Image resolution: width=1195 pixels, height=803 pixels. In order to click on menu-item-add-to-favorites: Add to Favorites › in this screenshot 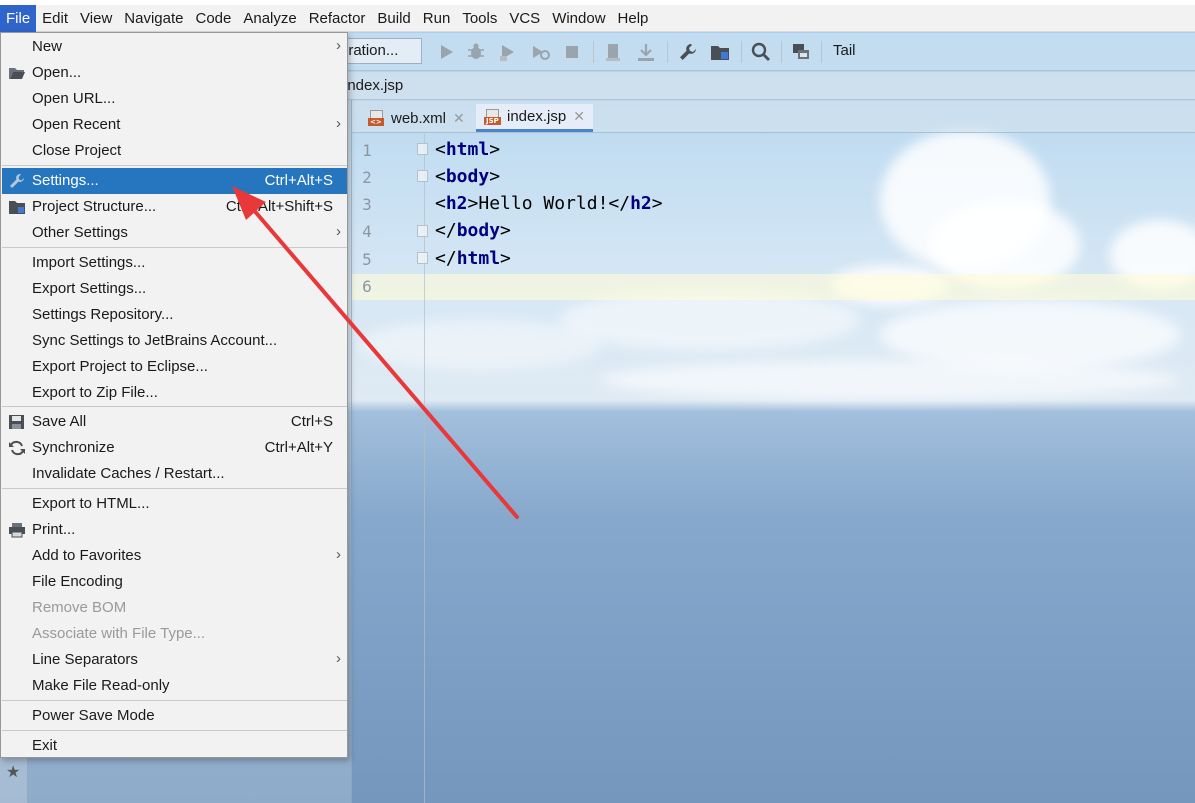, I will do `click(174, 556)`.